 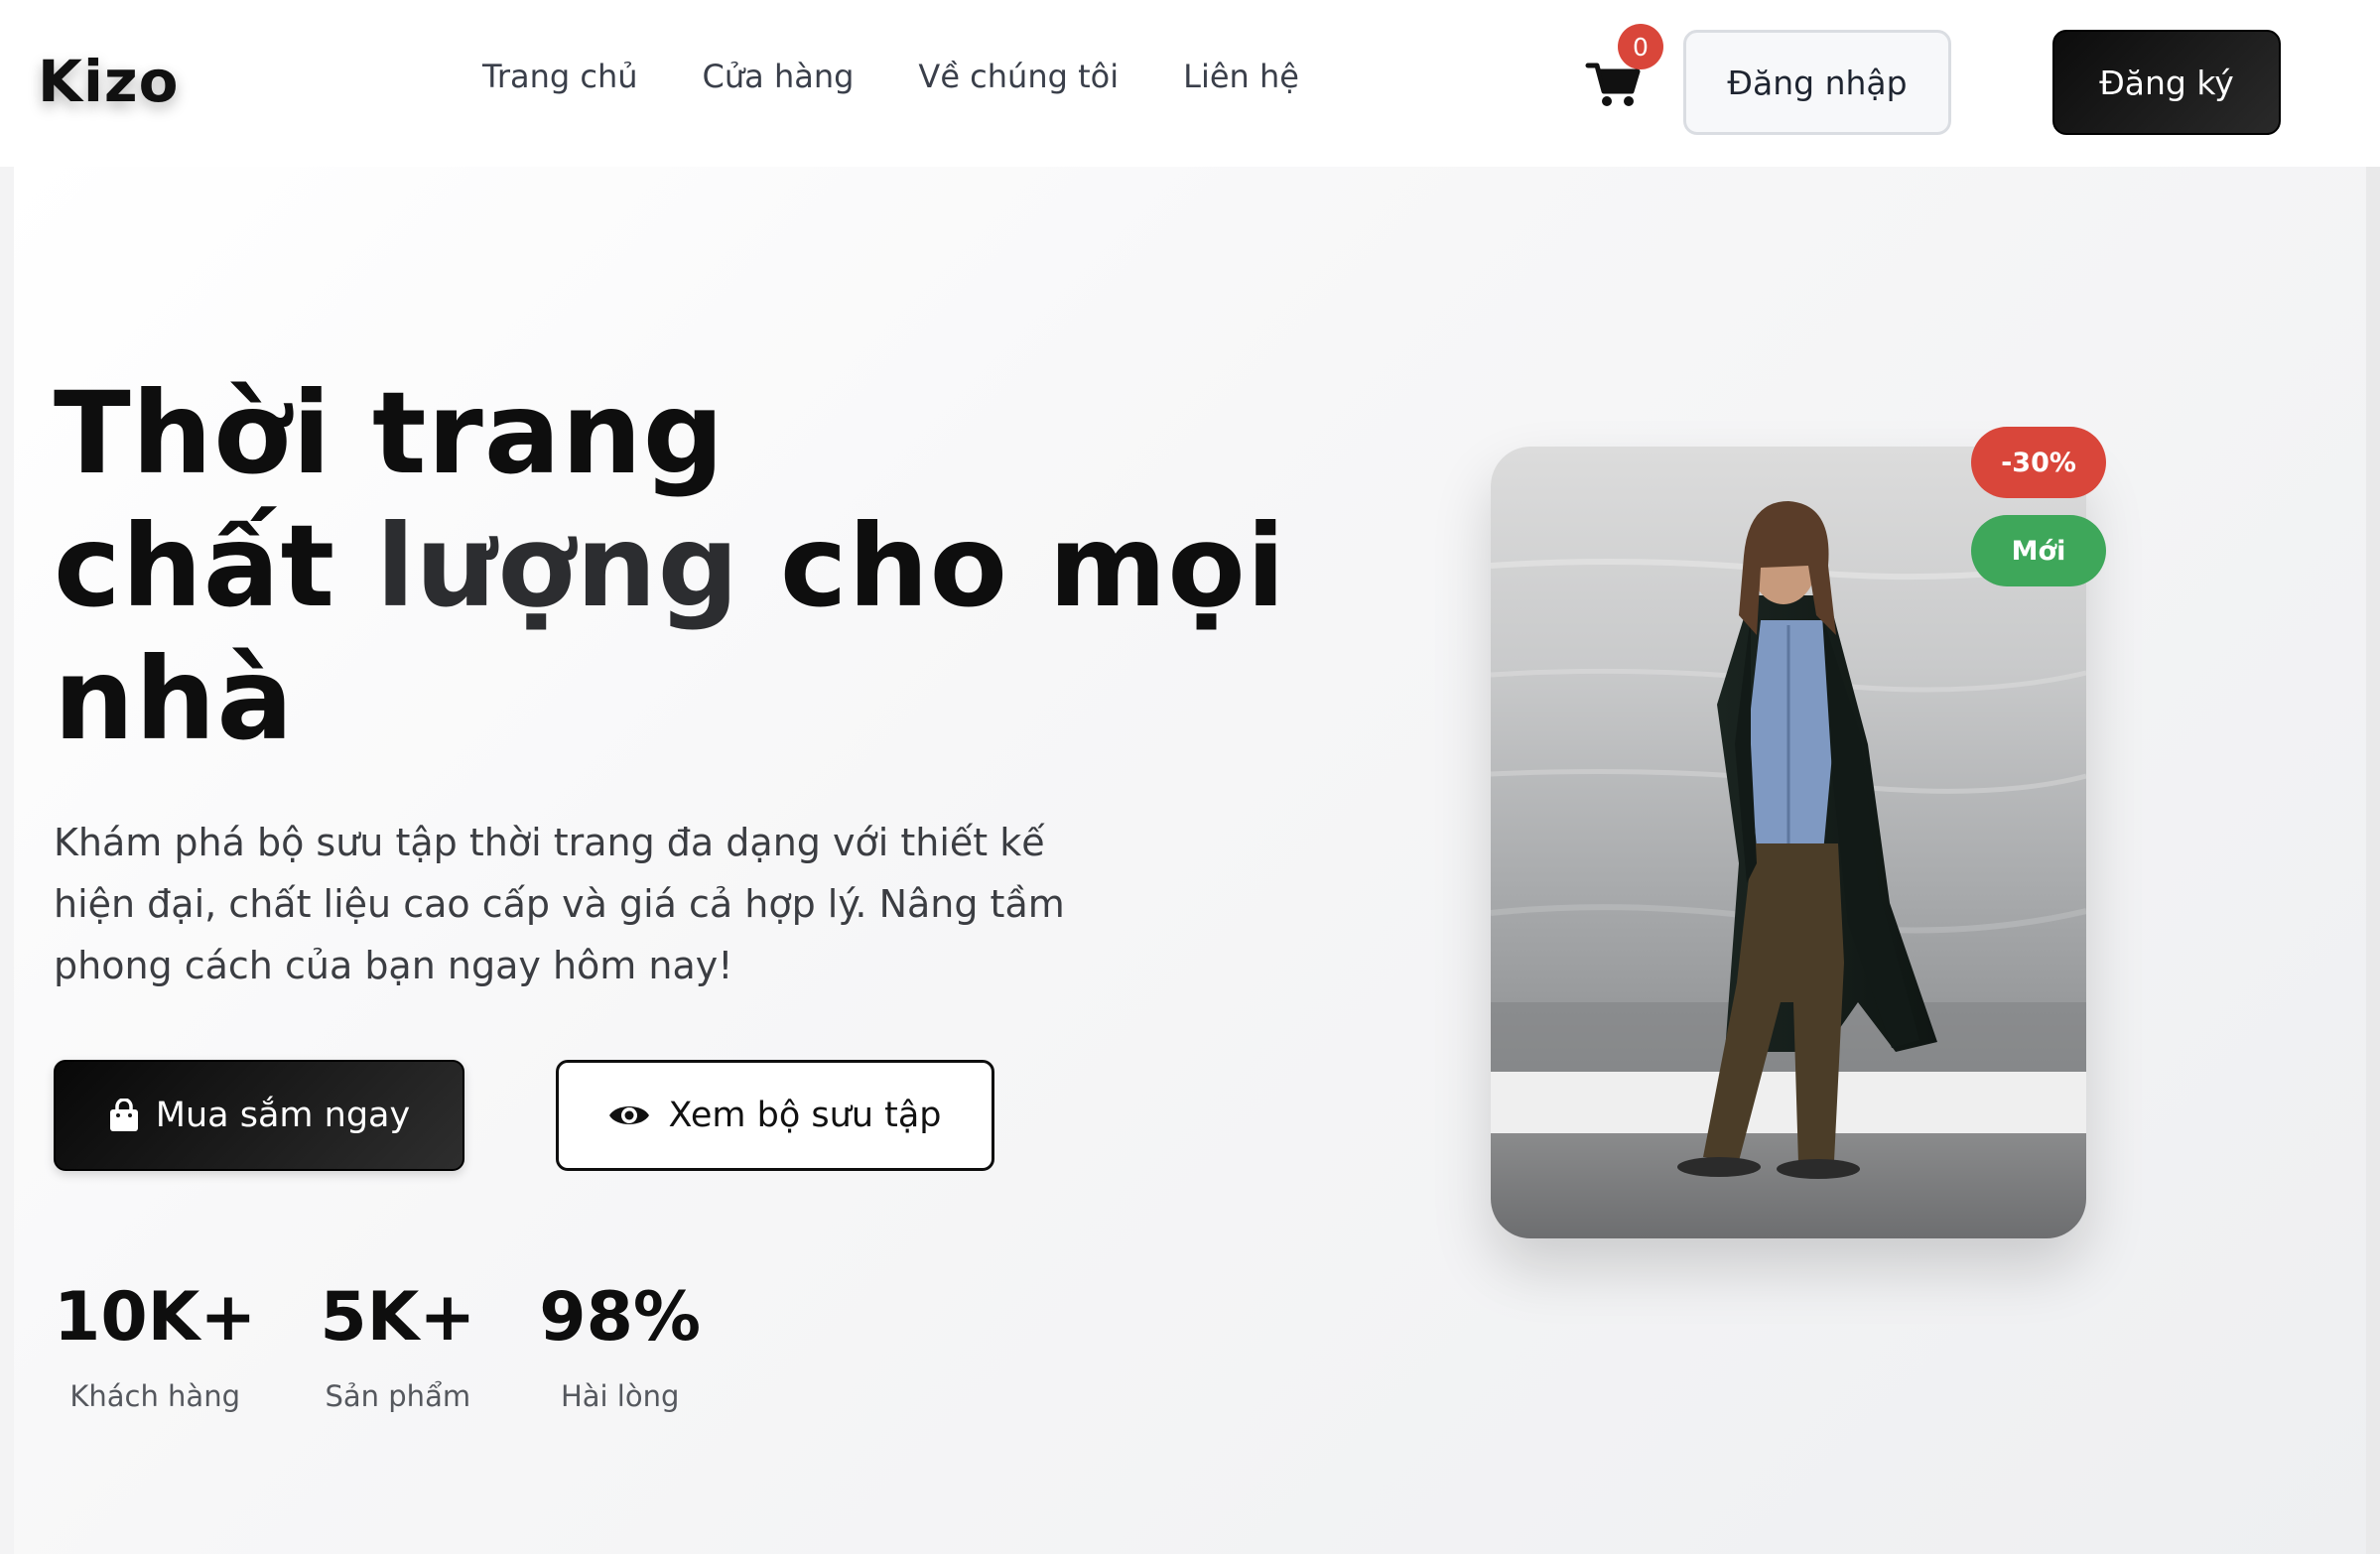 I want to click on eye-icon, so click(x=629, y=1115).